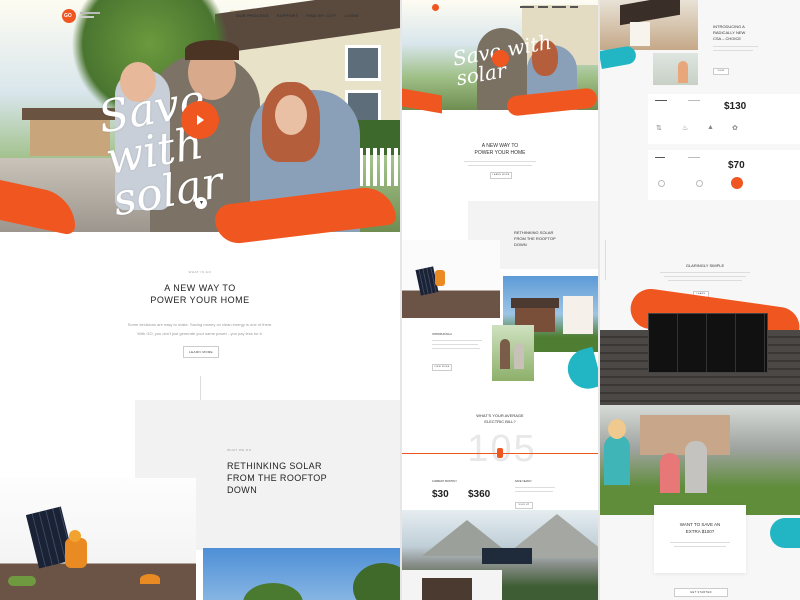 This screenshot has height=600, width=800. What do you see at coordinates (500, 555) in the screenshot?
I see `mountain-photo` at bounding box center [500, 555].